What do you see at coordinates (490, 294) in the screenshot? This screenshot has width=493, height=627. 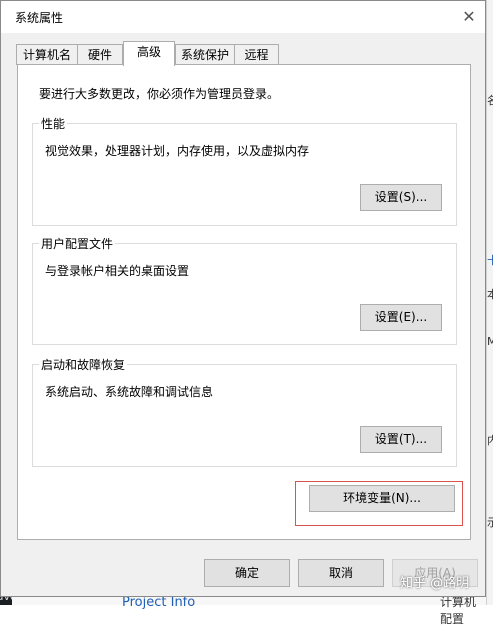 I see `bg-fragment: 本` at bounding box center [490, 294].